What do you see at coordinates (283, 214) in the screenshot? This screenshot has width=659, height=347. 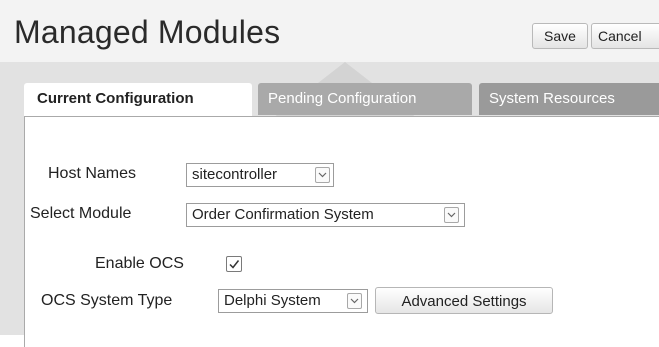 I see `select-module-value: Order Confirmation System` at bounding box center [283, 214].